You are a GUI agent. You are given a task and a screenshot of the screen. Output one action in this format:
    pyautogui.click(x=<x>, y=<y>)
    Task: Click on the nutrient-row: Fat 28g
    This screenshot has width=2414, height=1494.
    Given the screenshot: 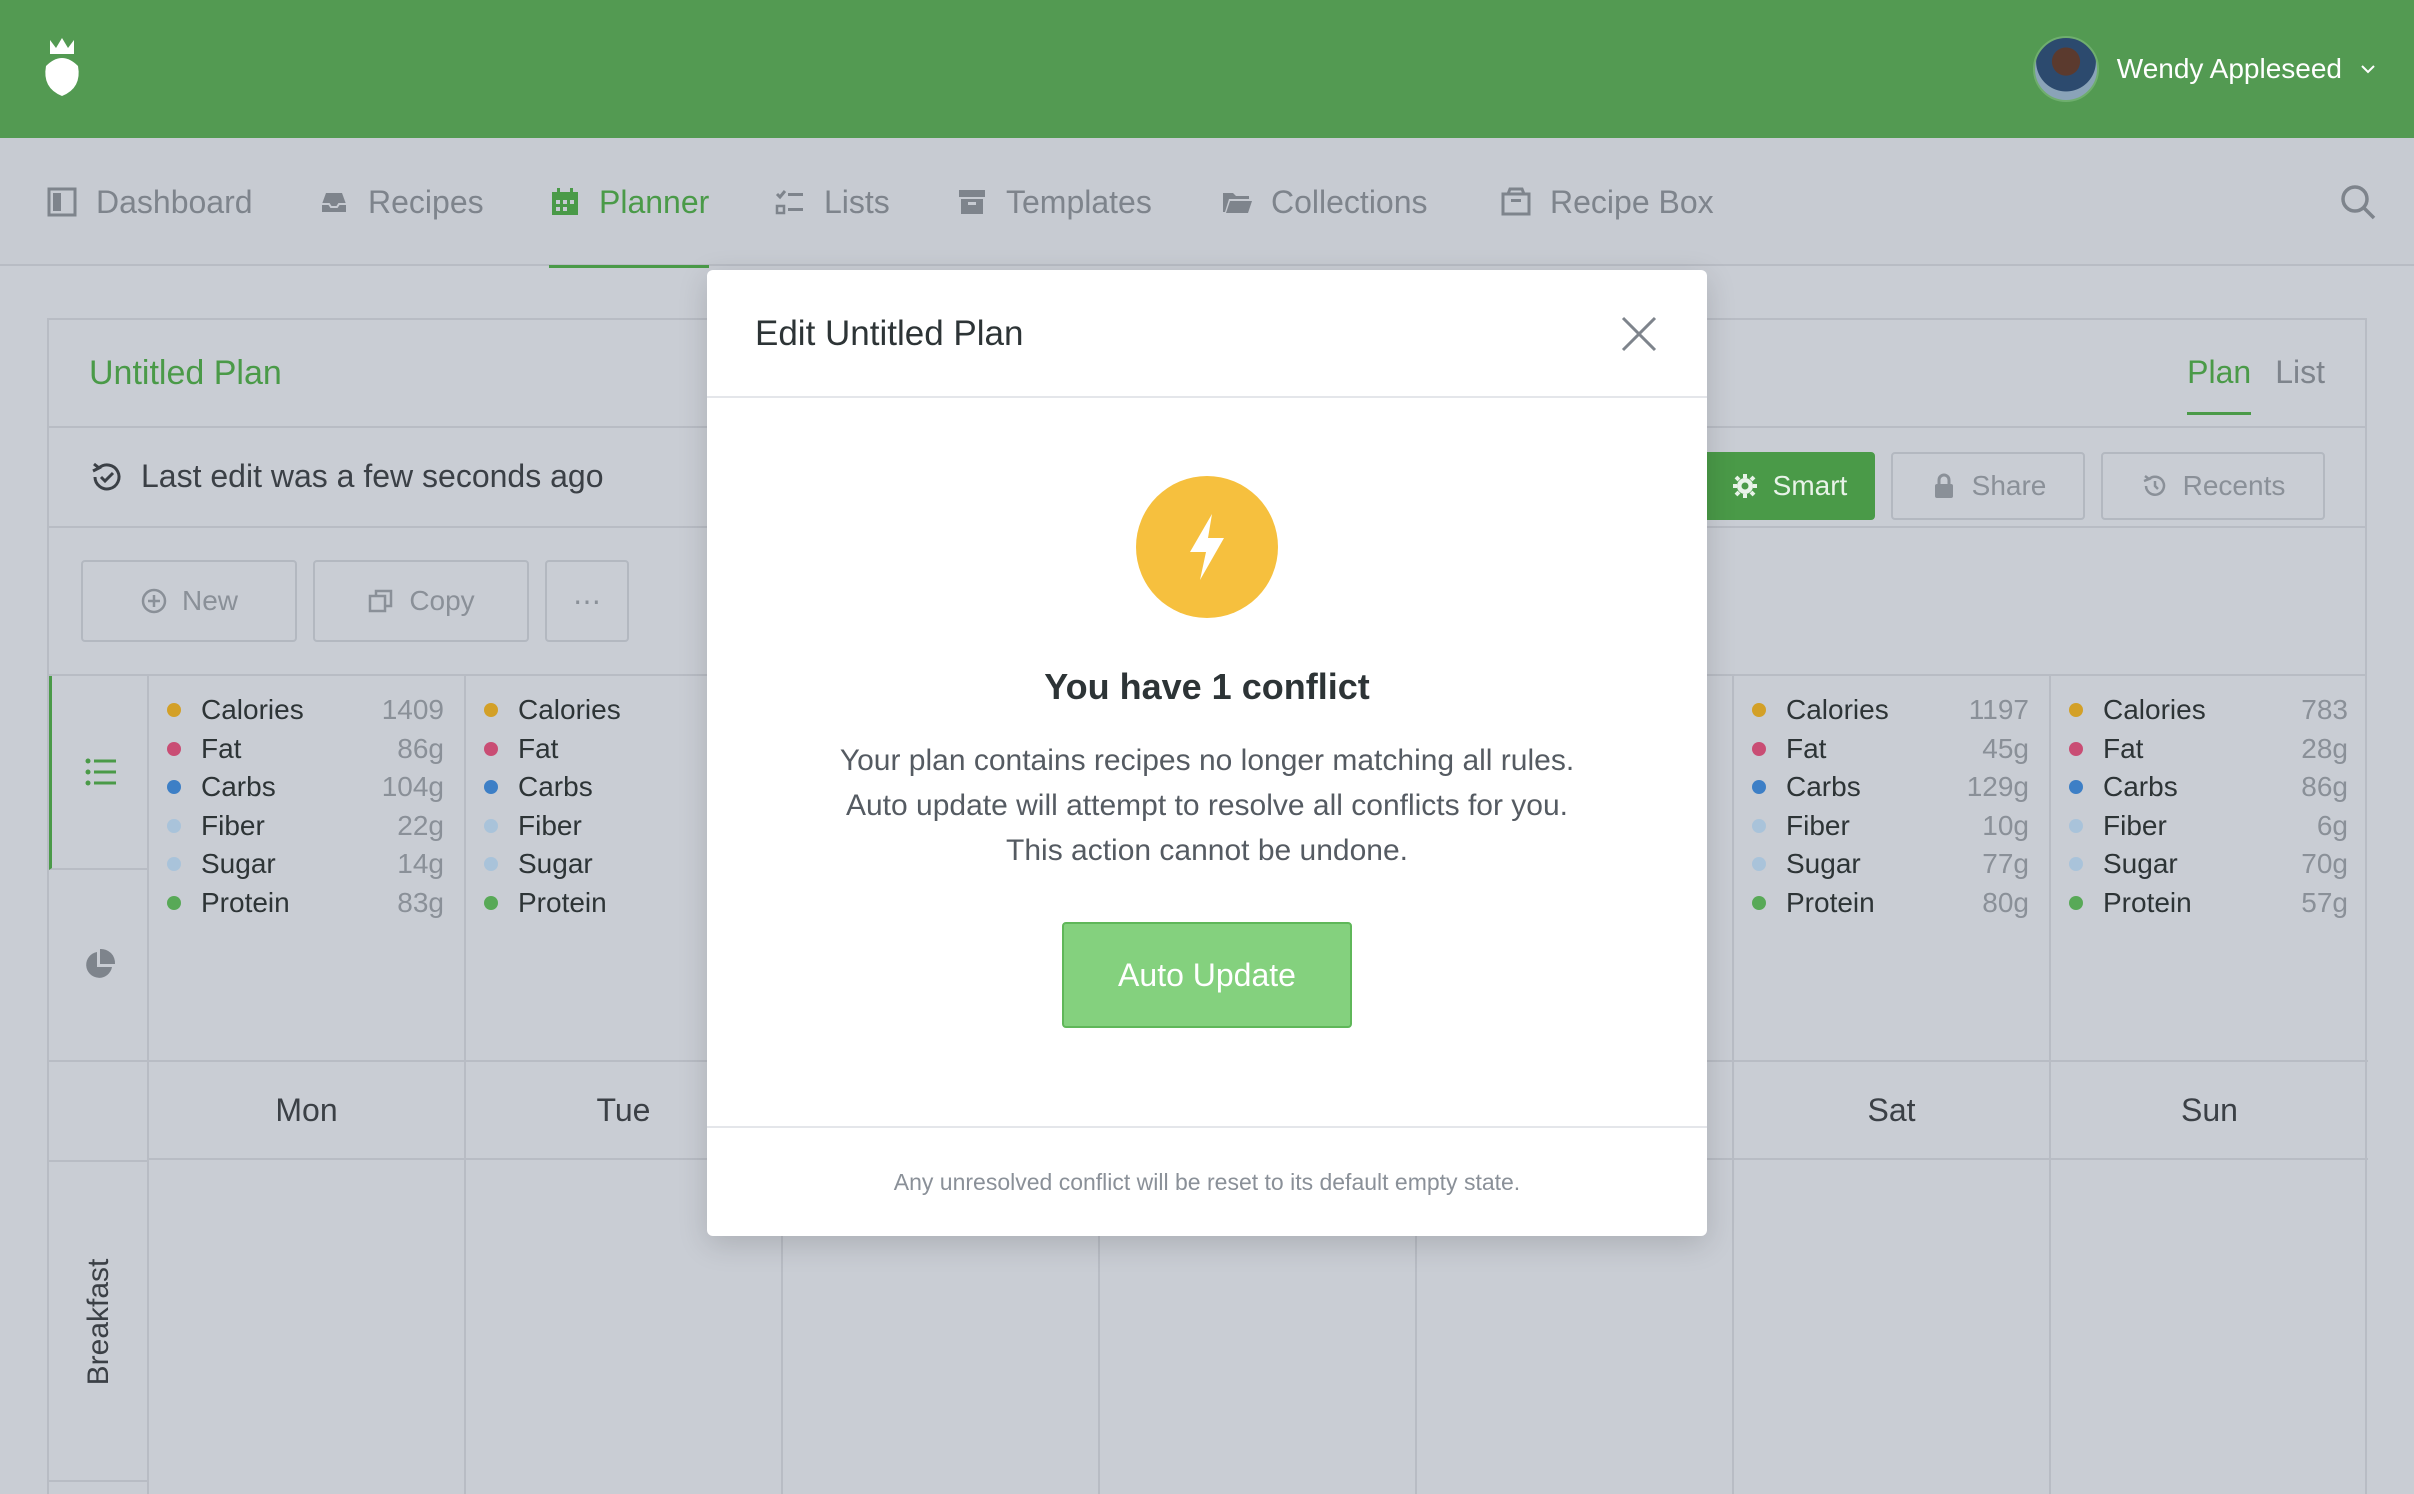 What is the action you would take?
    pyautogui.click(x=2208, y=749)
    